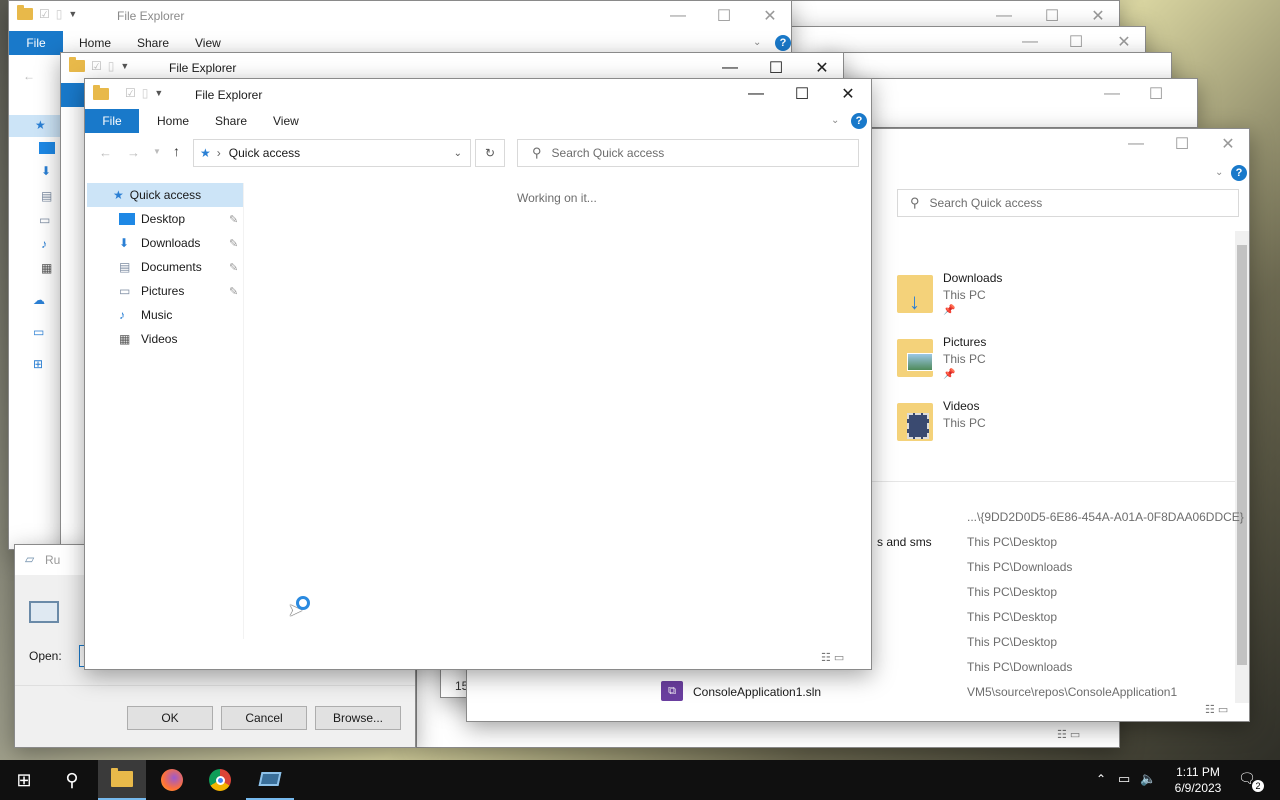 The height and width of the screenshot is (800, 1280). I want to click on address-location: Quick access, so click(264, 153).